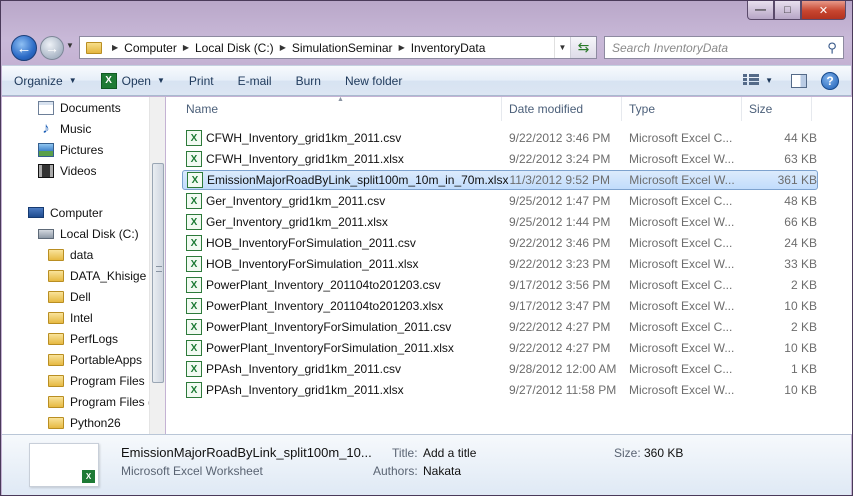 This screenshot has height=496, width=853. I want to click on breadcrumb-inventory-data: InventoryData, so click(448, 48).